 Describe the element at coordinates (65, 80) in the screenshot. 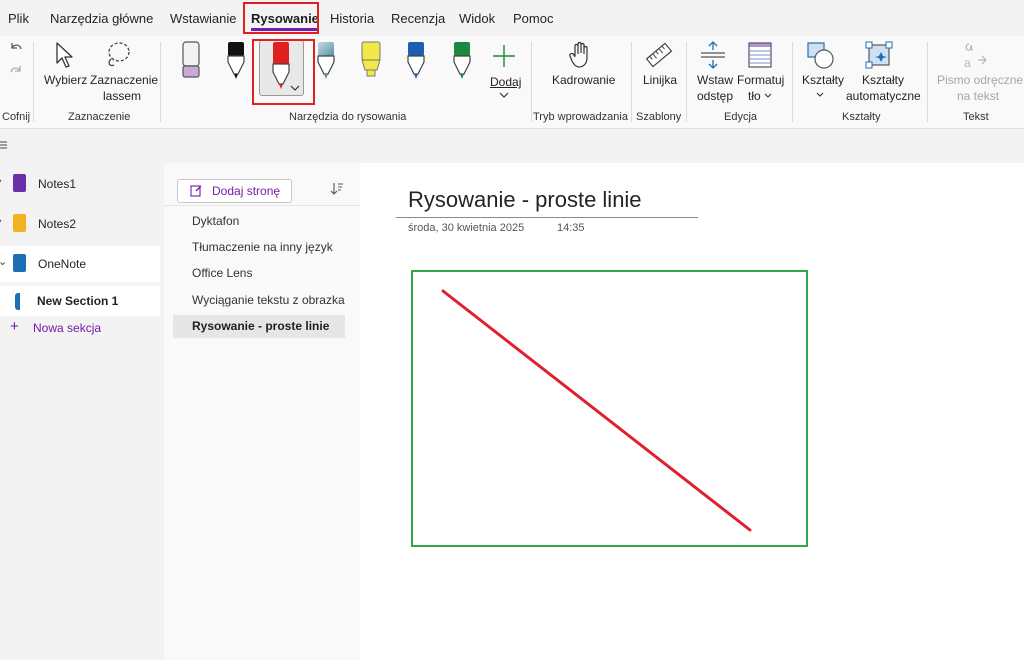

I see `select-button: Wybierz` at that location.